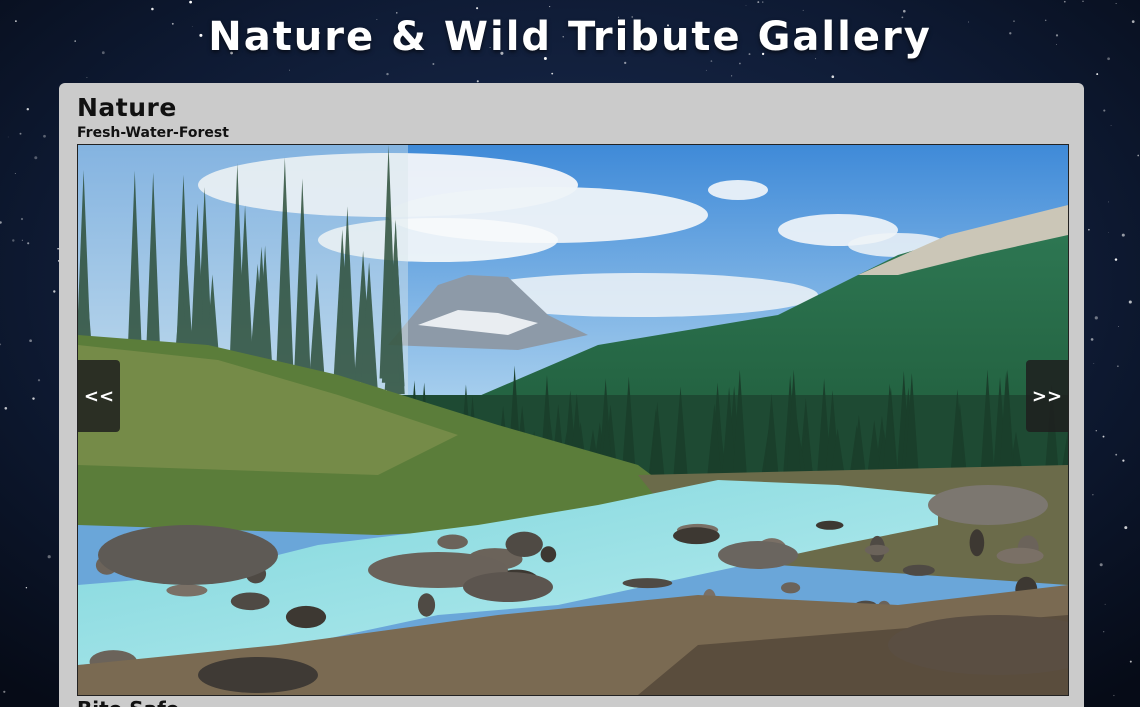 Image resolution: width=1140 pixels, height=707 pixels. What do you see at coordinates (99, 396) in the screenshot?
I see `previous-slide-button: <<` at bounding box center [99, 396].